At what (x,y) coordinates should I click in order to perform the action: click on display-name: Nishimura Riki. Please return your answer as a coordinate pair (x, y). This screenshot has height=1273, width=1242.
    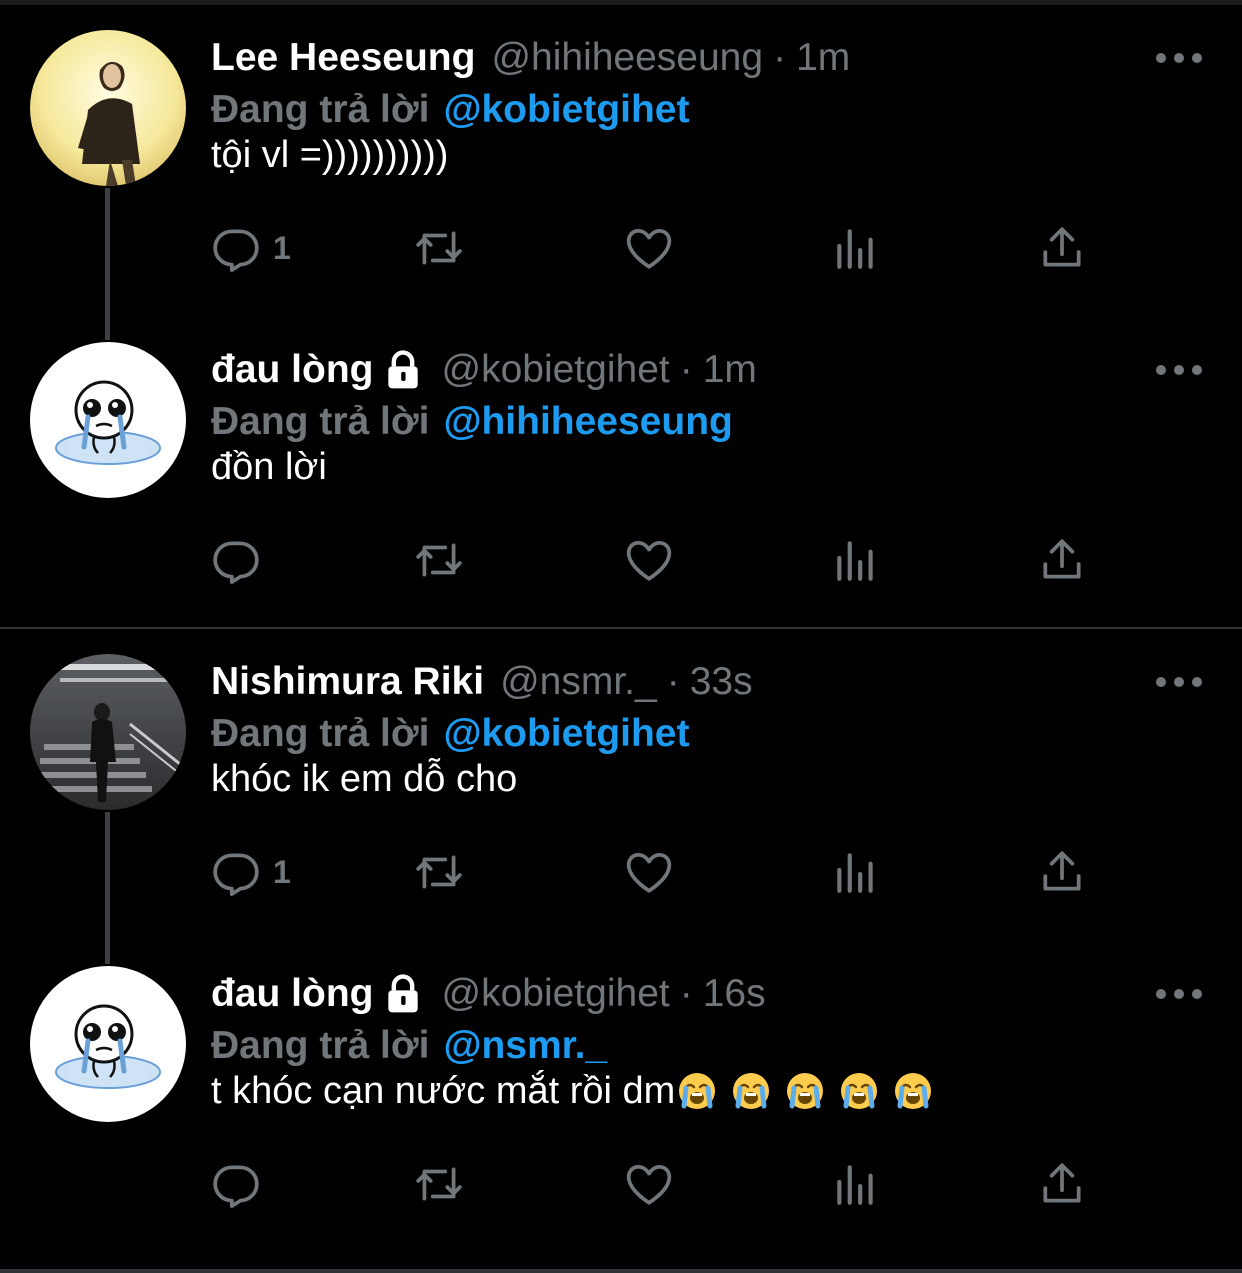
    Looking at the image, I should click on (347, 682).